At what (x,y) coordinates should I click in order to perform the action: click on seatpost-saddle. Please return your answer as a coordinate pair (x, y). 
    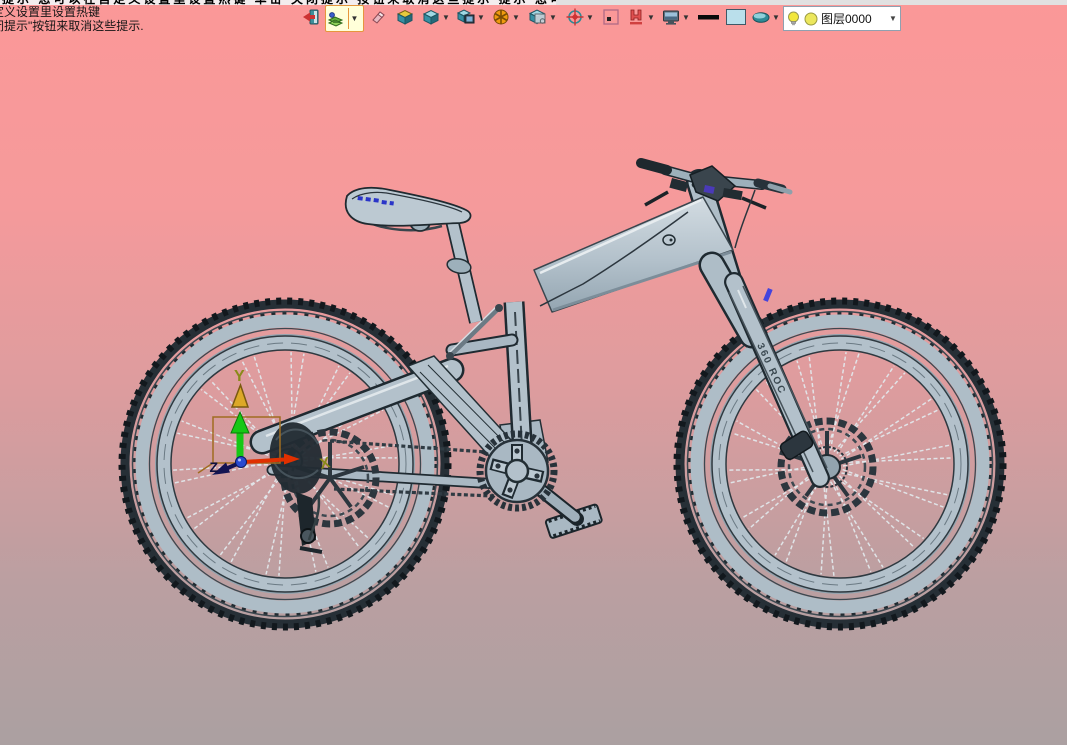
    Looking at the image, I should click on (413, 255).